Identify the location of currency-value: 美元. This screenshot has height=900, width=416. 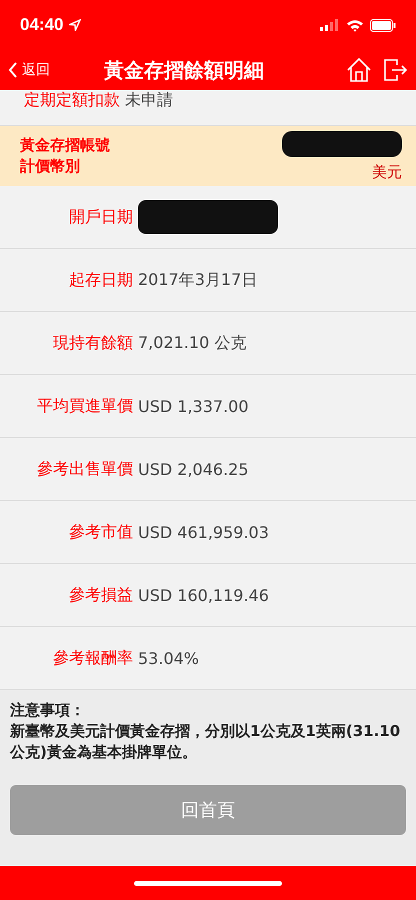
(387, 172).